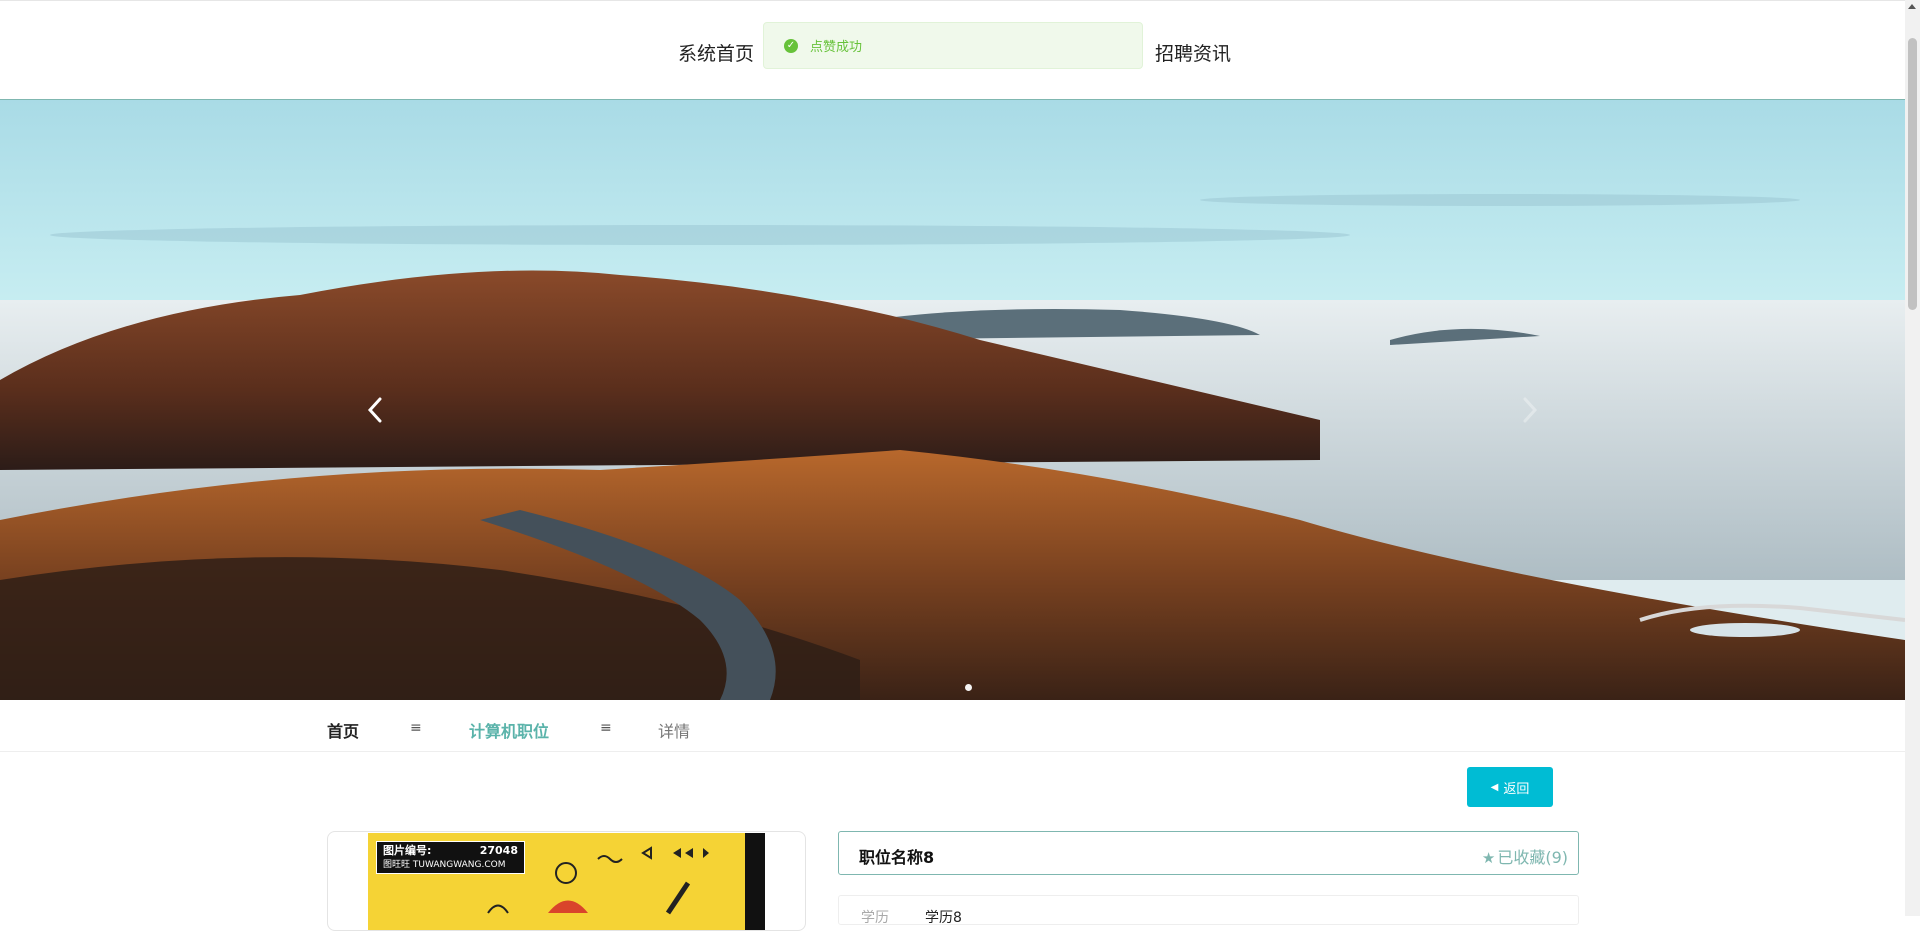 The image size is (1920, 931). Describe the element at coordinates (897, 857) in the screenshot. I see `job-title: 职位名称8` at that location.